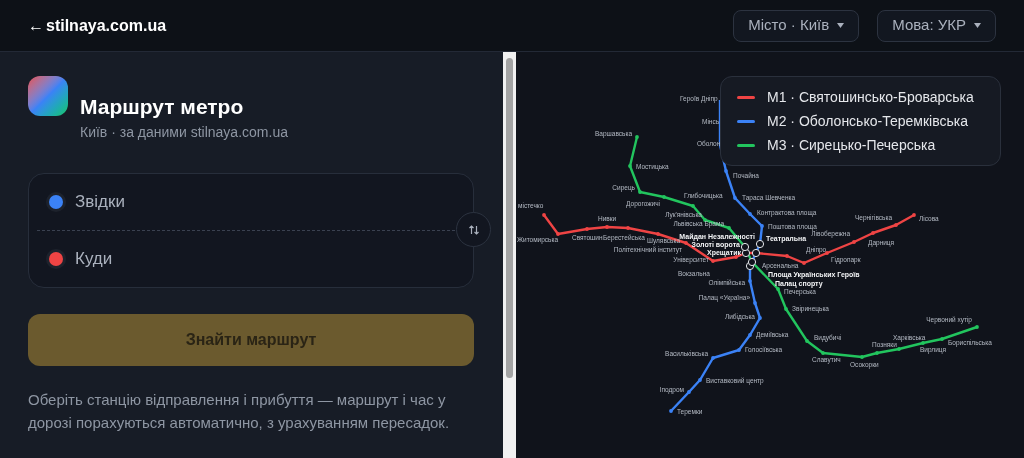 The height and width of the screenshot is (458, 1024). What do you see at coordinates (97, 25) in the screenshot?
I see `back-link: ←stilnaya.com.ua` at bounding box center [97, 25].